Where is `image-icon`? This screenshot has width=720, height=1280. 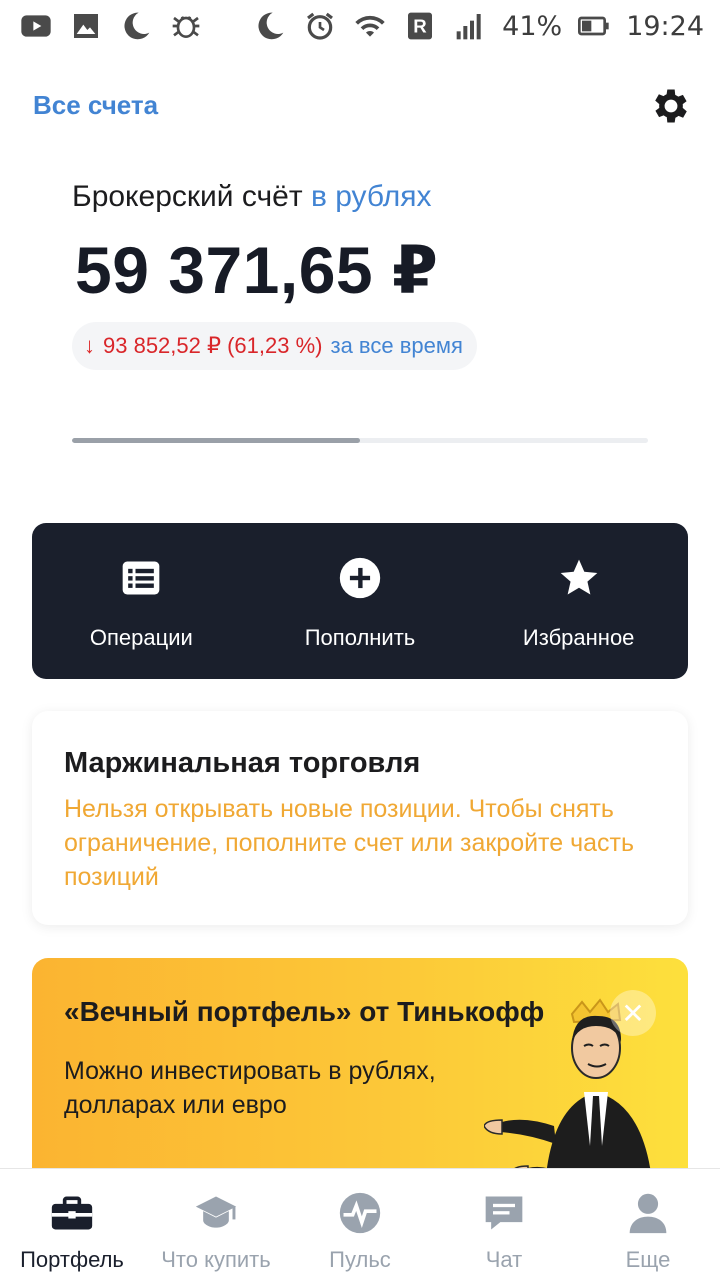 image-icon is located at coordinates (86, 26).